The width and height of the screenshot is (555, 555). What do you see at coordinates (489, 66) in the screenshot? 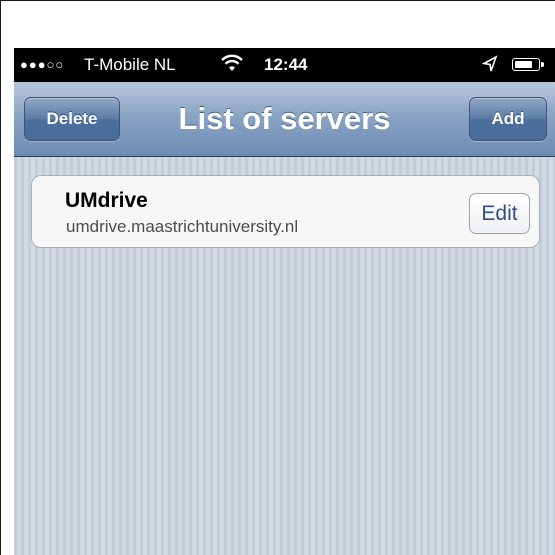
I see `location-arrow-icon` at bounding box center [489, 66].